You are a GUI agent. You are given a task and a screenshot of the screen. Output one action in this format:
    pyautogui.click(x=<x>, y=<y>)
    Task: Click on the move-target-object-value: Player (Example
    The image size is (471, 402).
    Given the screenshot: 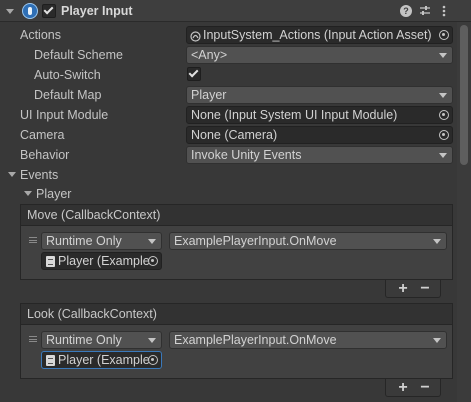 What is the action you would take?
    pyautogui.click(x=104, y=261)
    